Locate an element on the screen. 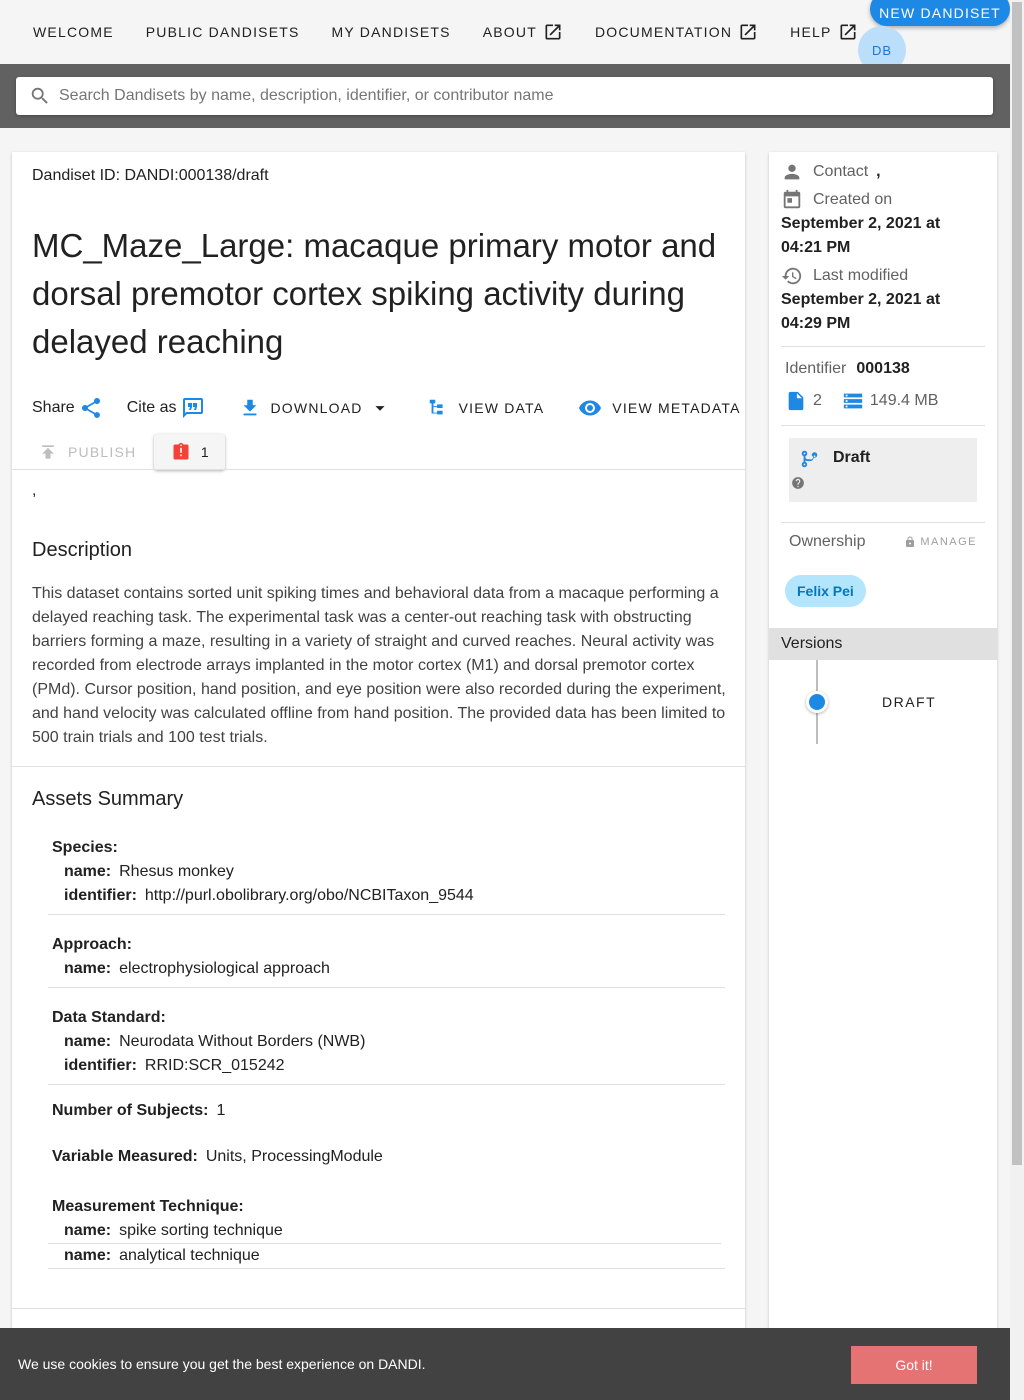  download-icon is located at coordinates (249, 407).